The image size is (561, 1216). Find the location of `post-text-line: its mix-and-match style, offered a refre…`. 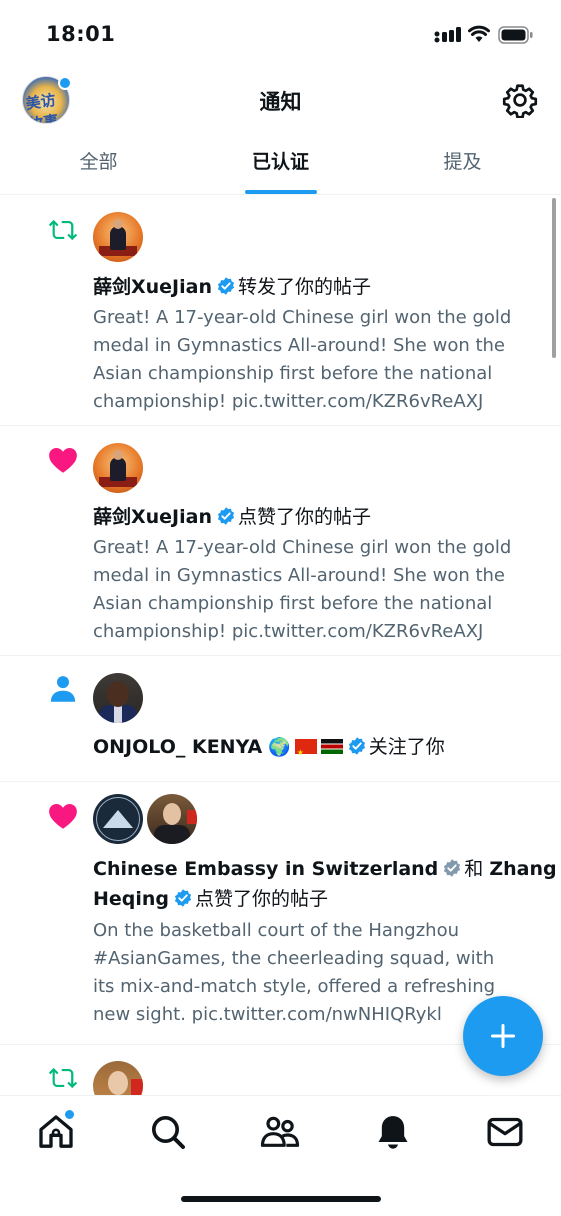

post-text-line: its mix-and-match style, offered a refre… is located at coordinates (294, 986).